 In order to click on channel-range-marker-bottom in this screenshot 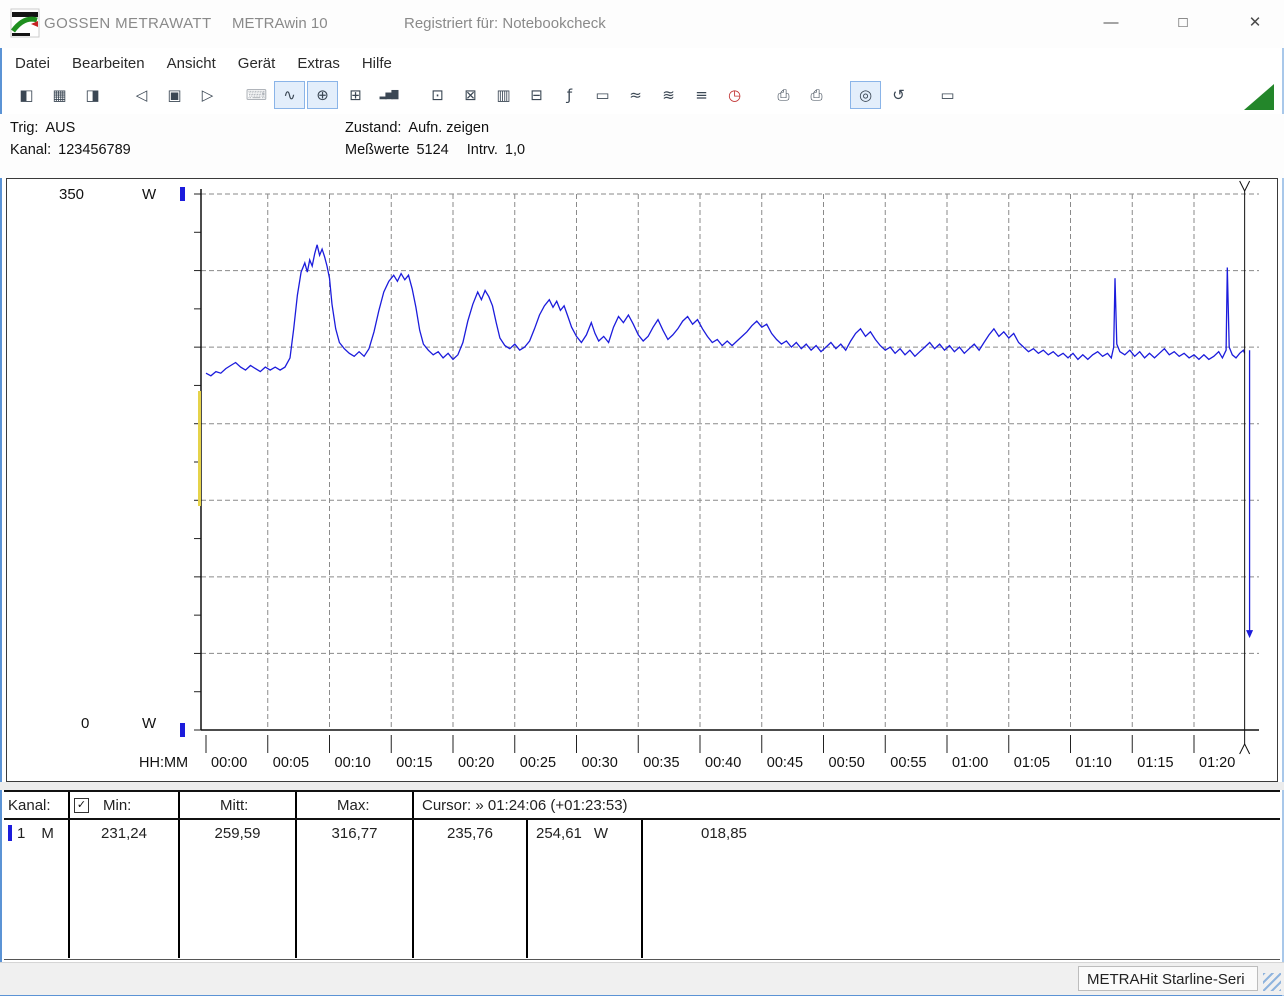, I will do `click(182, 730)`.